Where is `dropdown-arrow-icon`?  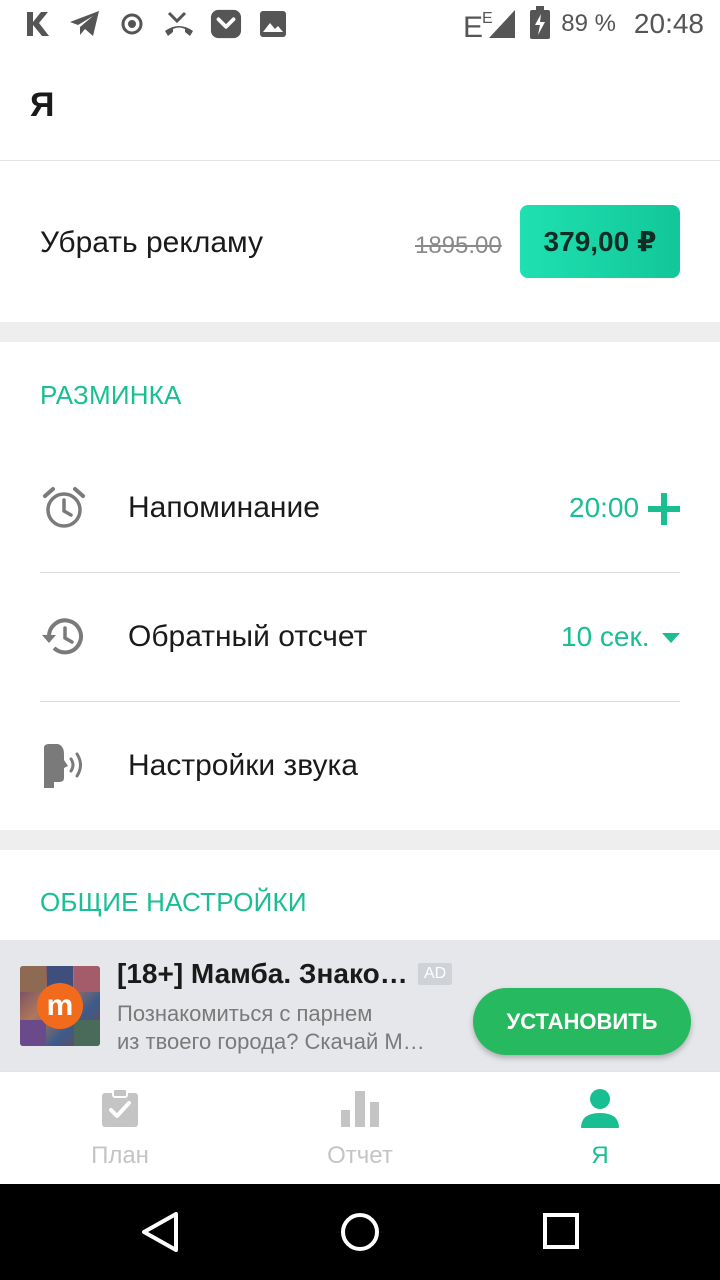
dropdown-arrow-icon is located at coordinates (671, 637).